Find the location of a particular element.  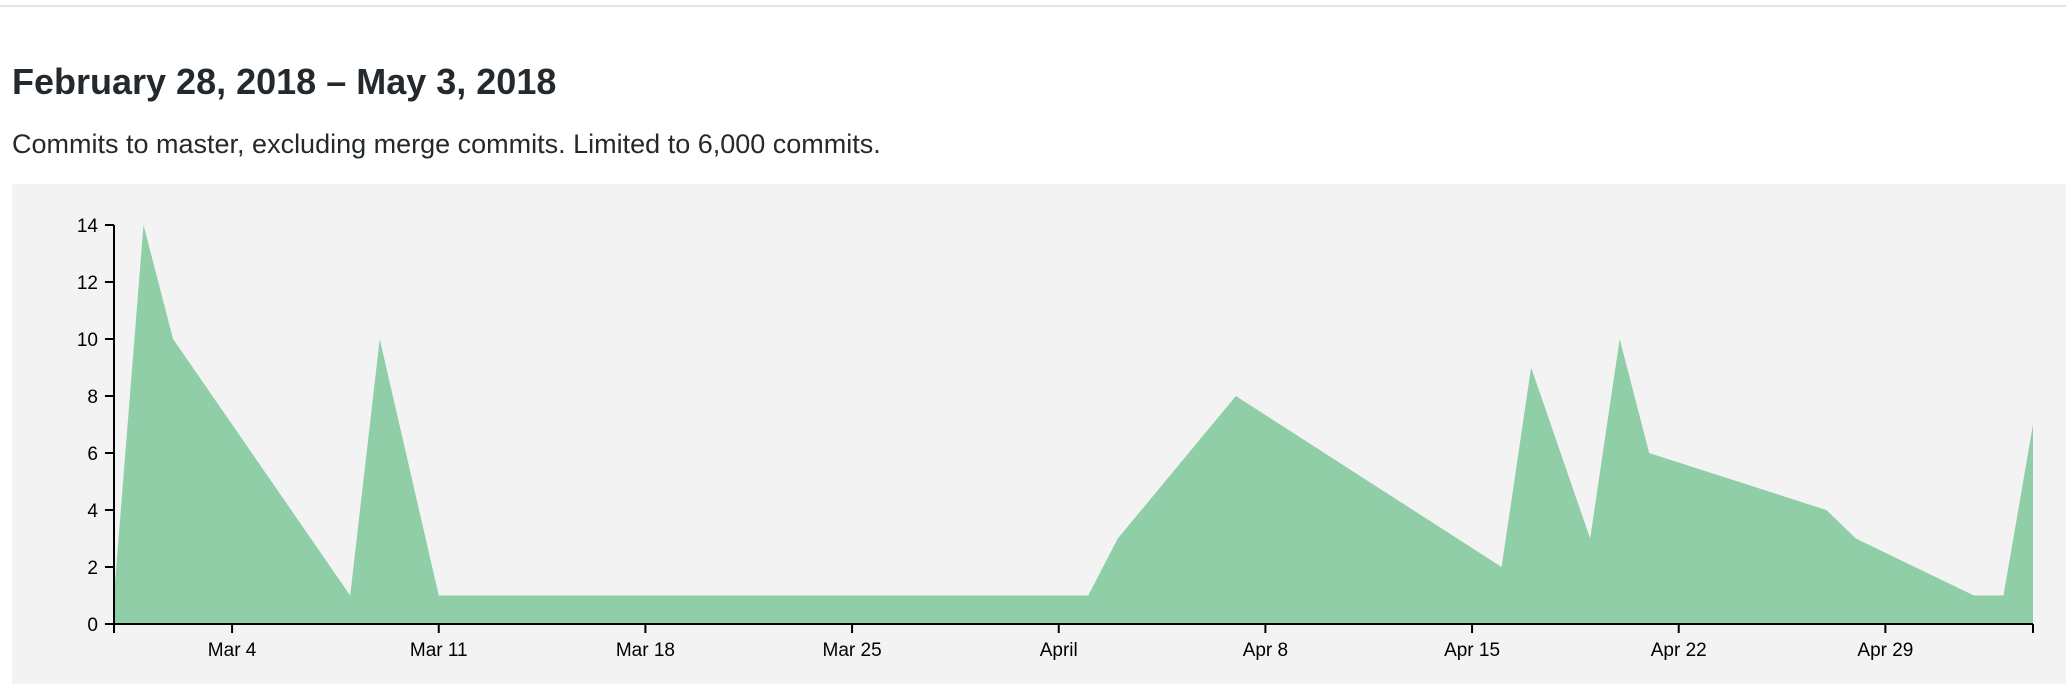

x-axis-tick-label: Apr 22 is located at coordinates (1679, 650).